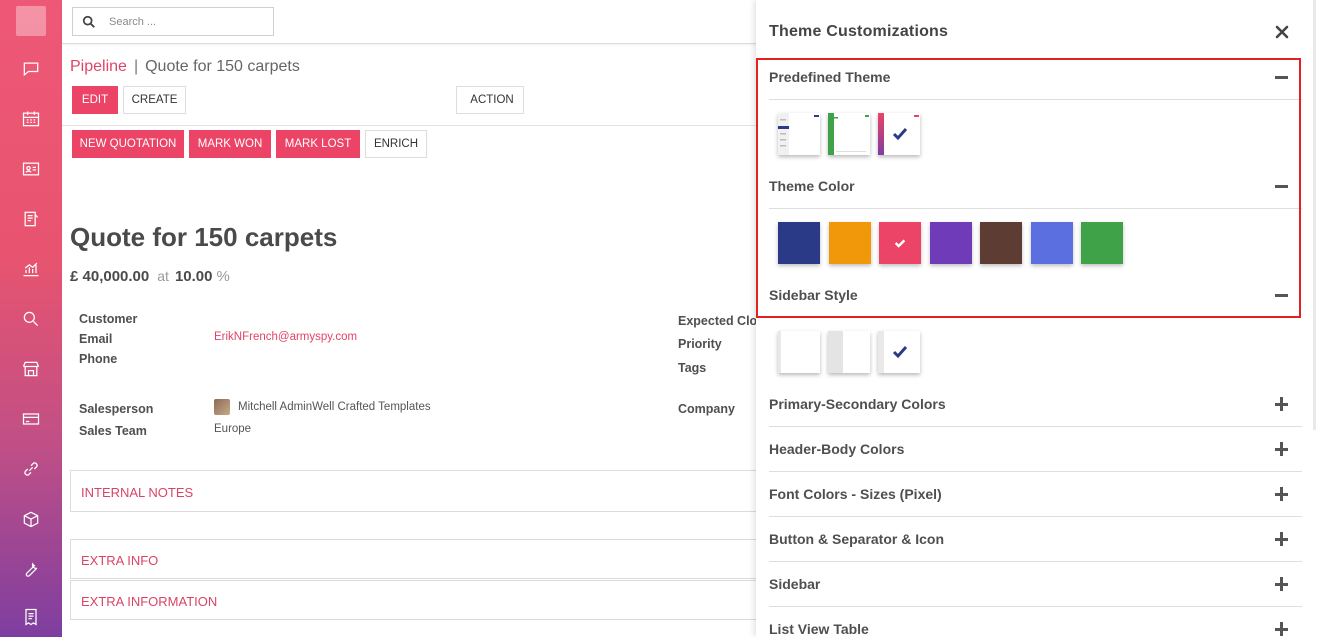 This screenshot has width=1318, height=637. I want to click on new-quotation-button: NEW QUOTATION, so click(128, 144).